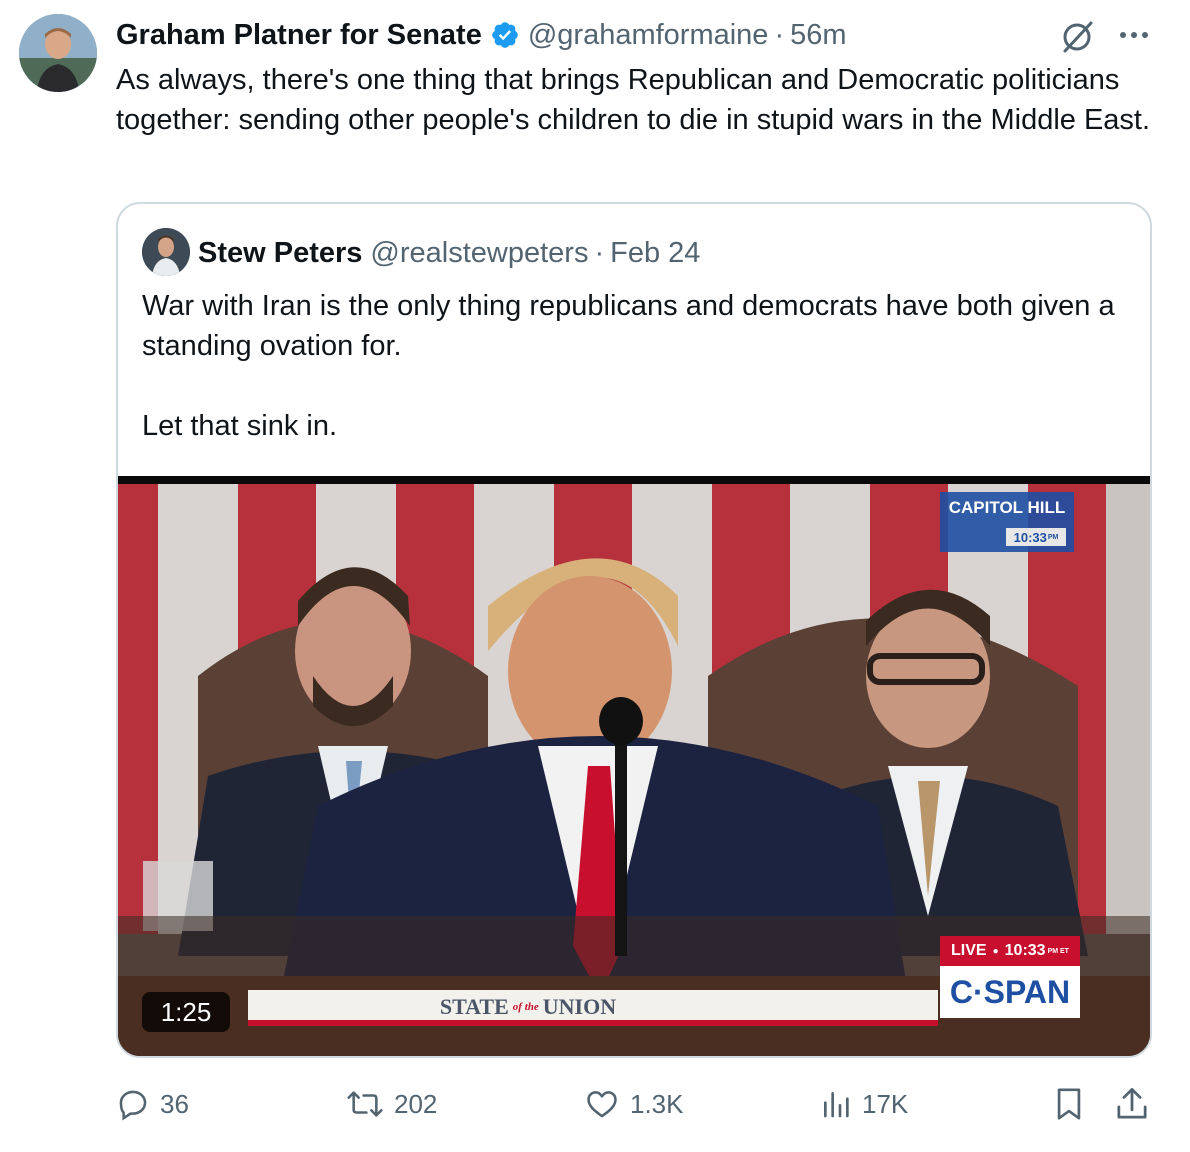 The width and height of the screenshot is (1190, 1152). I want to click on verified-badge-icon, so click(505, 35).